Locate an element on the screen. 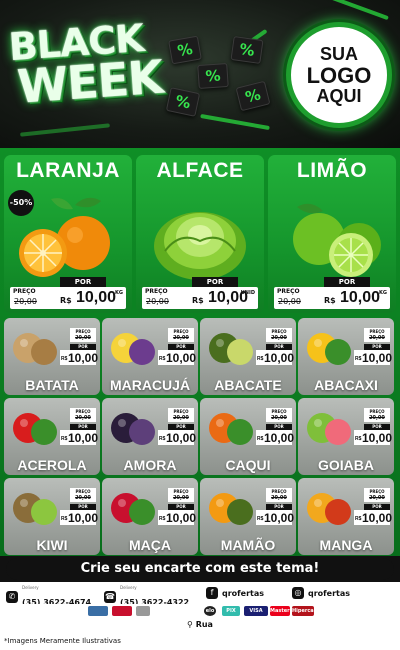 The height and width of the screenshot is (650, 400). acerola-icon is located at coordinates (35, 429).